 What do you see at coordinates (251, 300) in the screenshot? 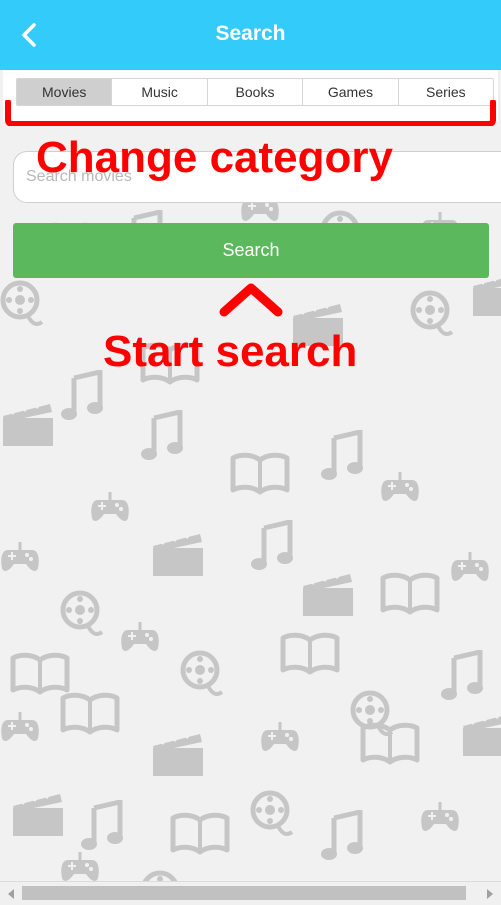
I see `caret-up-annotation` at bounding box center [251, 300].